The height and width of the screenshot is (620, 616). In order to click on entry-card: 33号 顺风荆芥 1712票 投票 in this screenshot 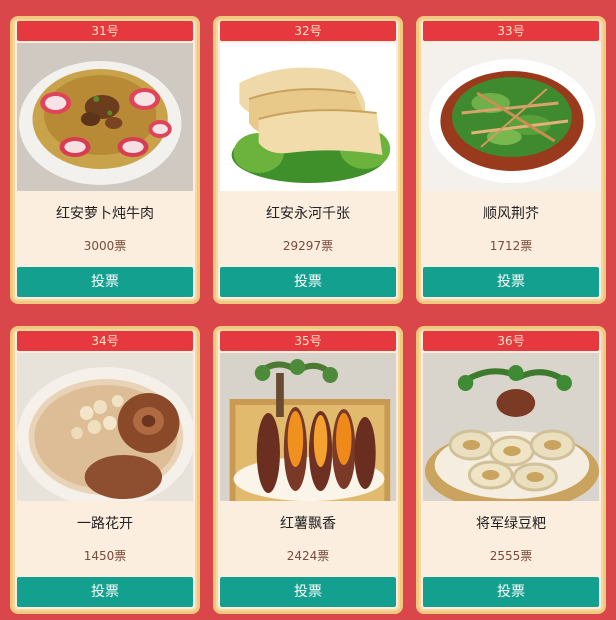, I will do `click(511, 160)`.